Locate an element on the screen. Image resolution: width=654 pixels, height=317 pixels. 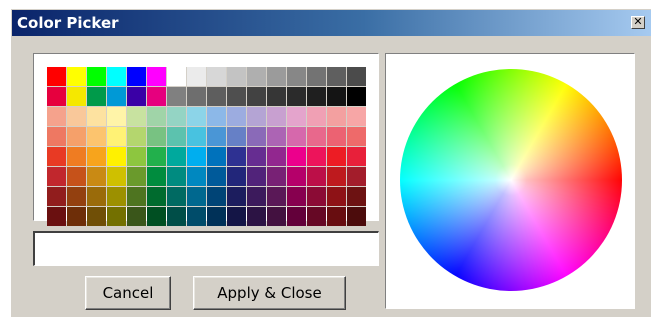
title-bar: Color Picker ✕ is located at coordinates (331, 23).